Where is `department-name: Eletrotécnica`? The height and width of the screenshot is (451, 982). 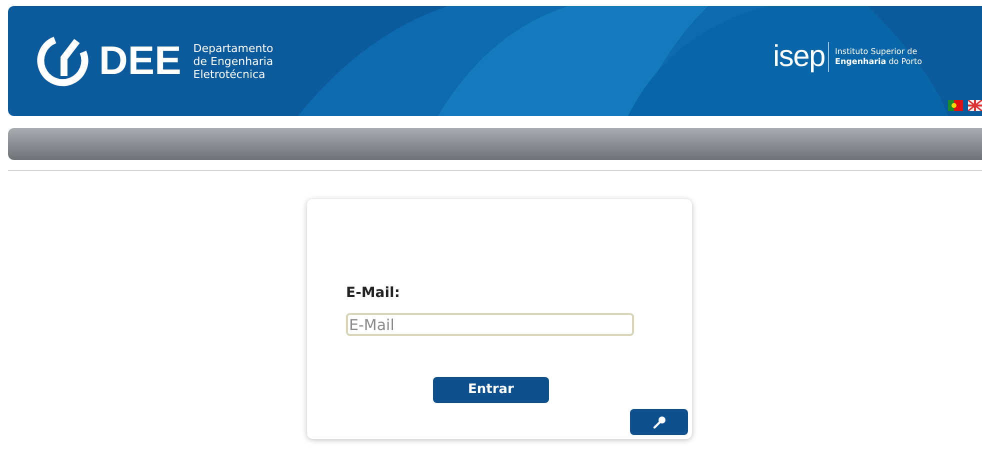
department-name: Eletrotécnica is located at coordinates (229, 74).